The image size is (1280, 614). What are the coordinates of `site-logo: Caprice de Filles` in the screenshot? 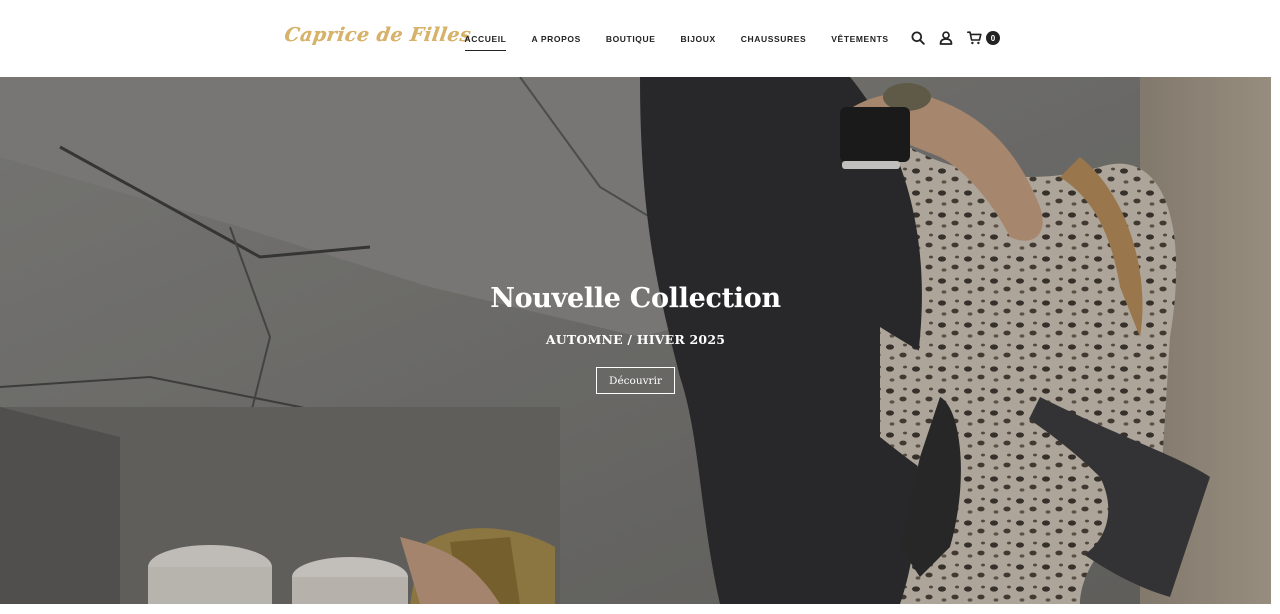 It's located at (377, 39).